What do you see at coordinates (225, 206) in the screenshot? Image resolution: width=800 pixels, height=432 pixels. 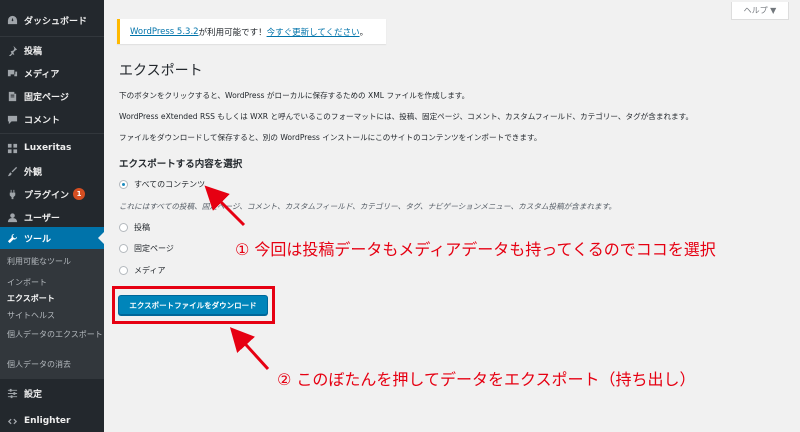 I see `arrow-to-all-content` at bounding box center [225, 206].